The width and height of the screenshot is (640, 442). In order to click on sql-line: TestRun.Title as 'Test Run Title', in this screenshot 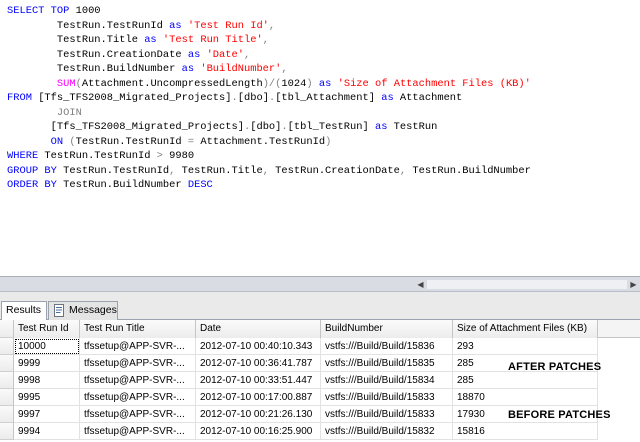, I will do `click(269, 40)`.